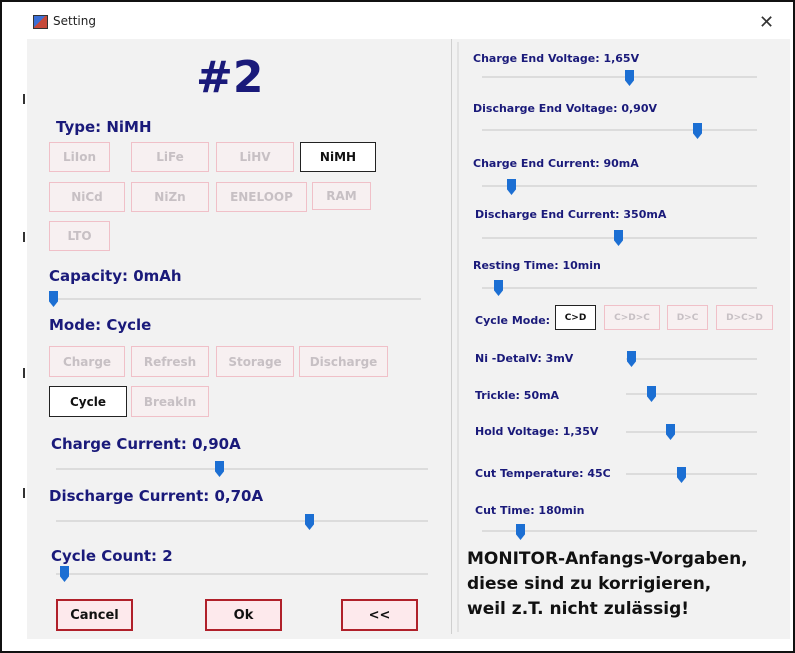 This screenshot has height=653, width=795. Describe the element at coordinates (691, 394) in the screenshot. I see `trickle-slider-track` at that location.